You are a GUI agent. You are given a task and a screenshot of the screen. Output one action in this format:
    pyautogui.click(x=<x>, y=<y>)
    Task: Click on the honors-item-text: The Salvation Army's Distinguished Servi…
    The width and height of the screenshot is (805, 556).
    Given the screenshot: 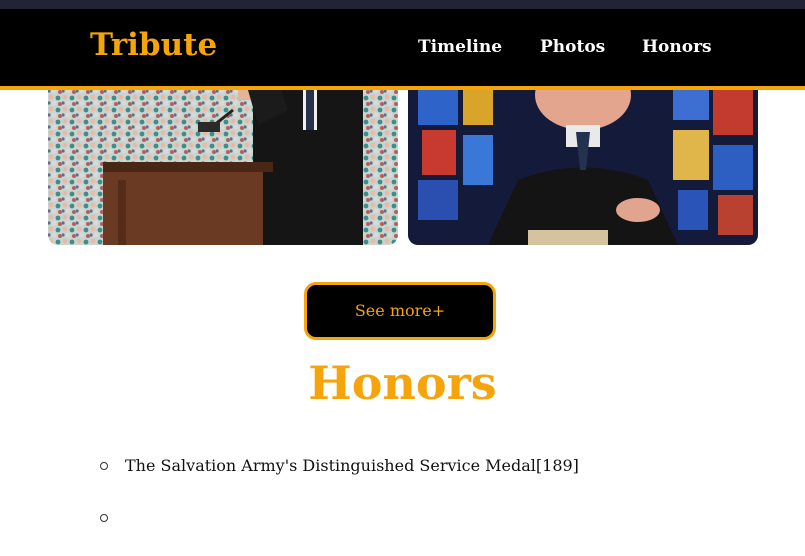 What is the action you would take?
    pyautogui.click(x=352, y=465)
    